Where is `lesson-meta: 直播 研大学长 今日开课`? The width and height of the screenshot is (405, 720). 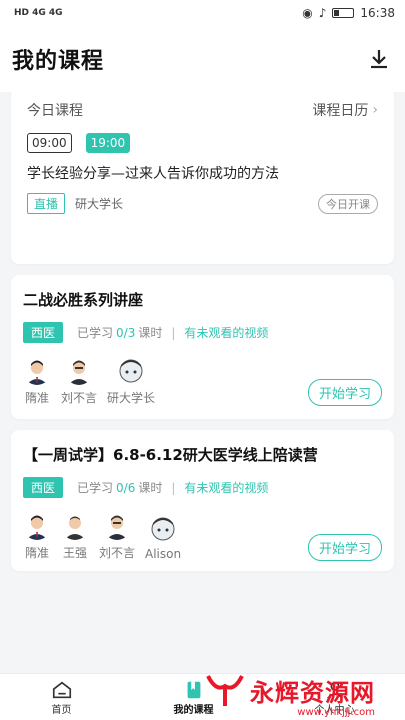 lesson-meta: 直播 研大学长 今日开课 is located at coordinates (202, 203).